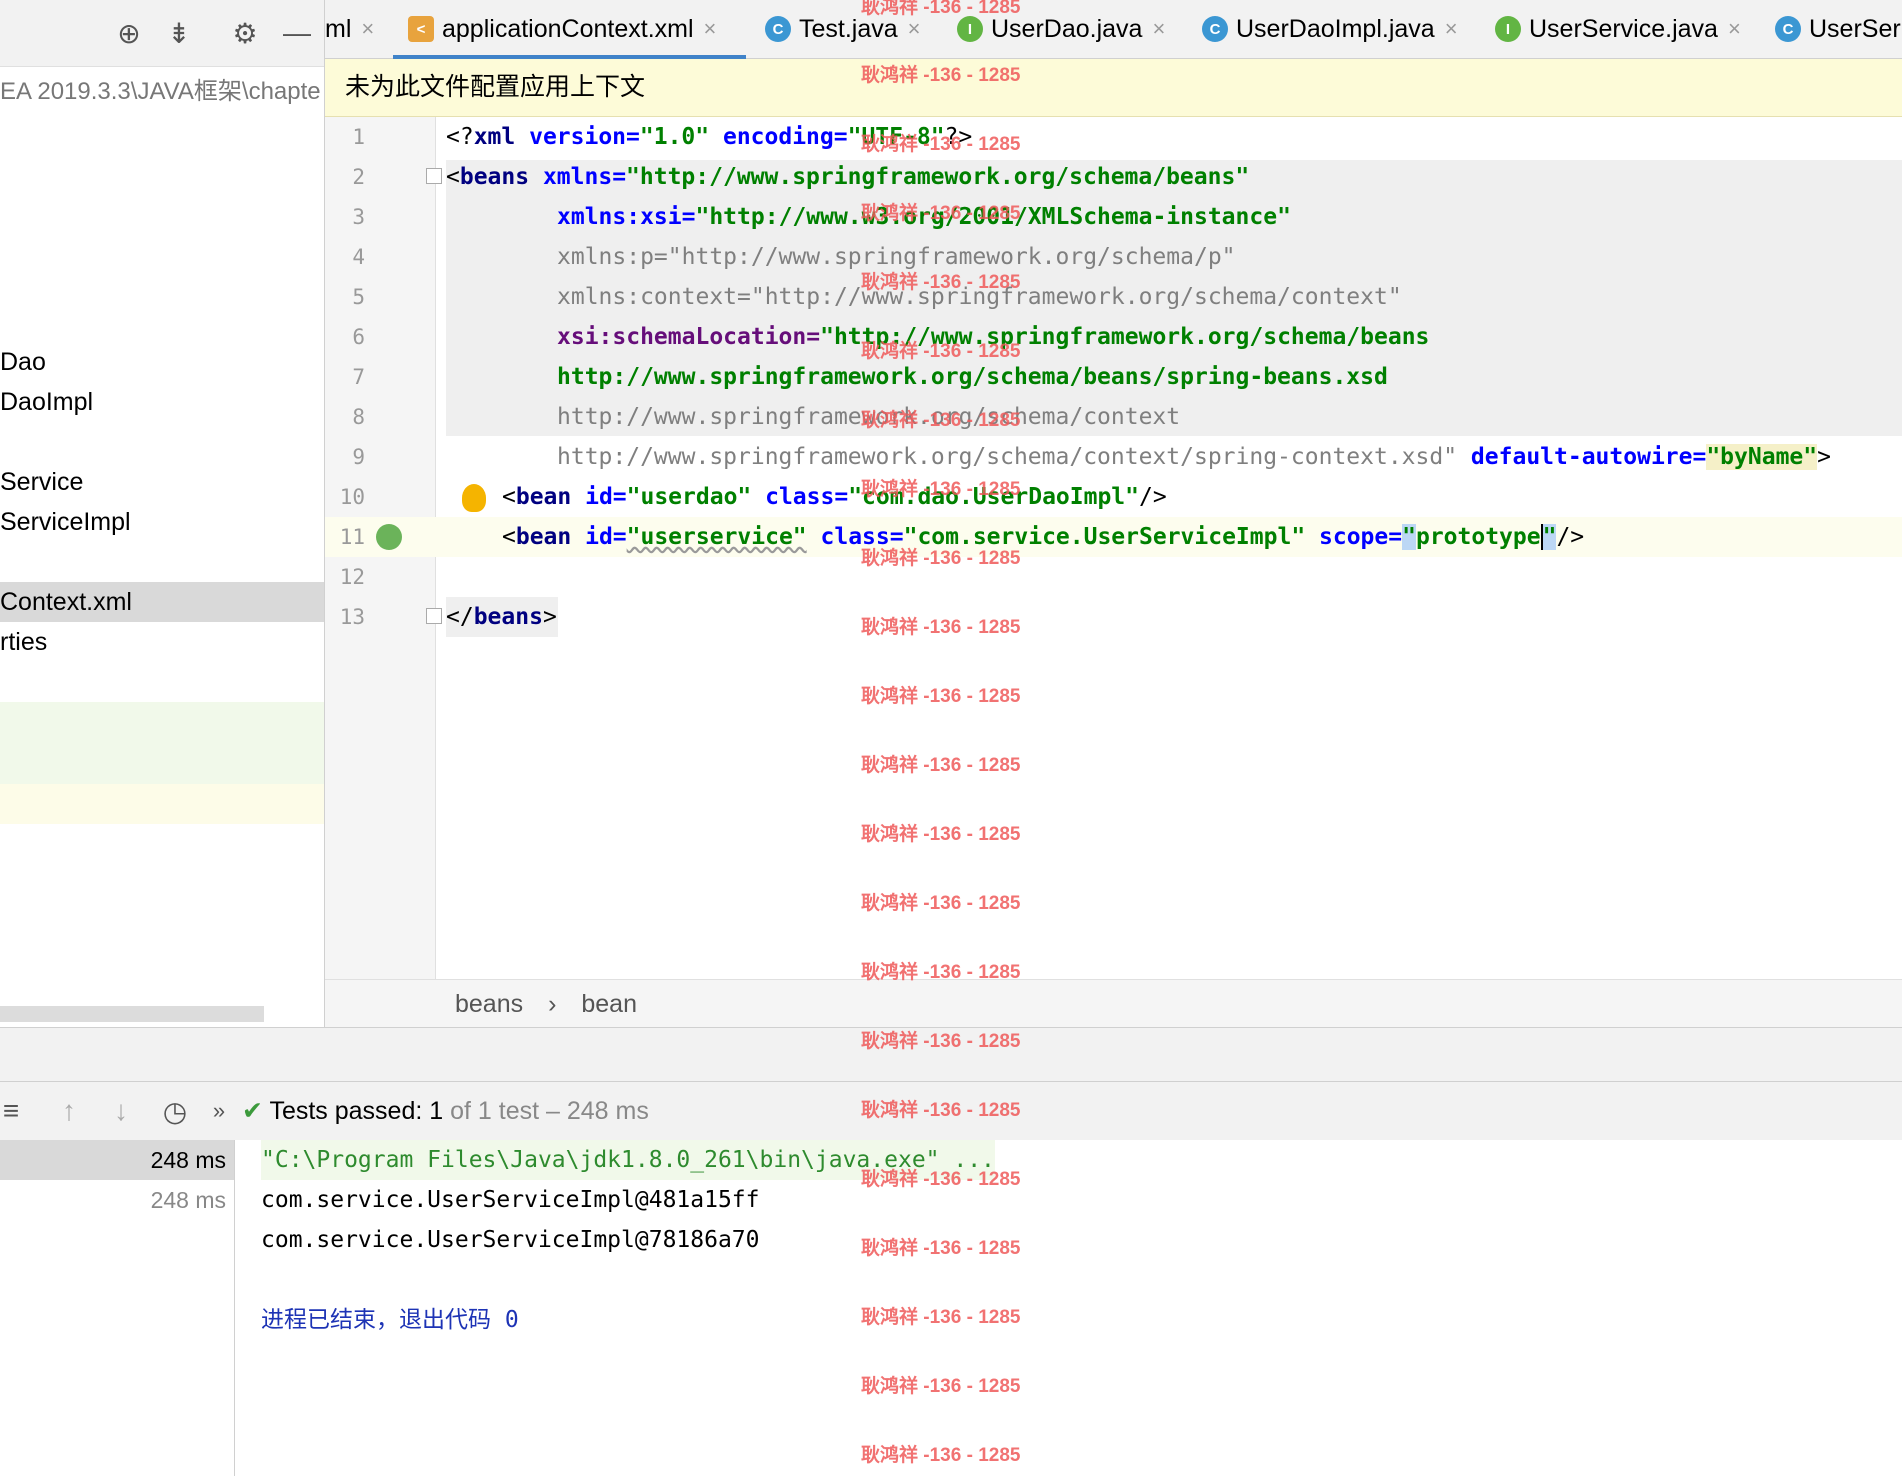  I want to click on arrow-up-icon: ↑, so click(69, 1111).